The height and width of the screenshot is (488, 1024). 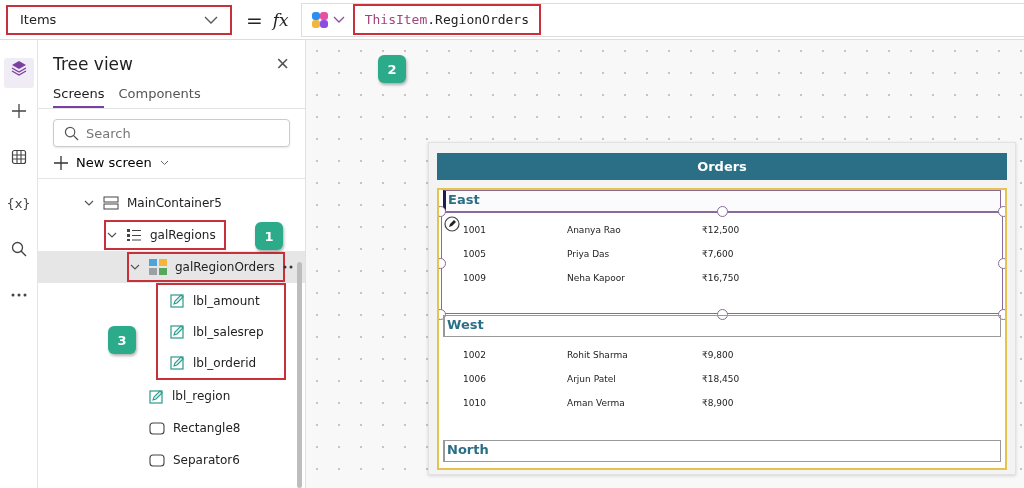 I want to click on order-id: 1002, so click(x=474, y=355).